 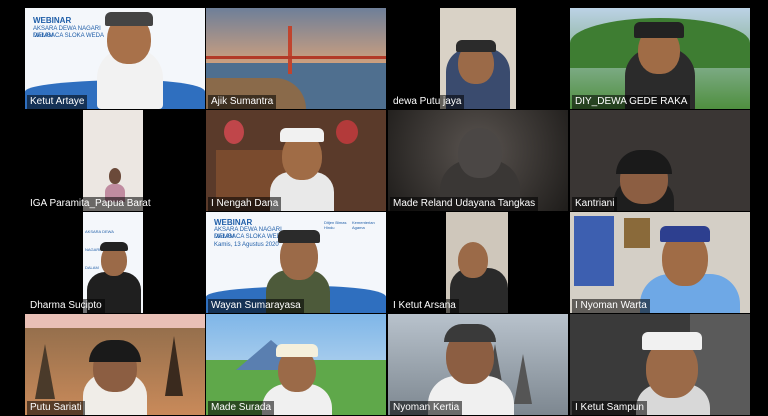 What do you see at coordinates (637, 233) in the screenshot?
I see `picture-frame` at bounding box center [637, 233].